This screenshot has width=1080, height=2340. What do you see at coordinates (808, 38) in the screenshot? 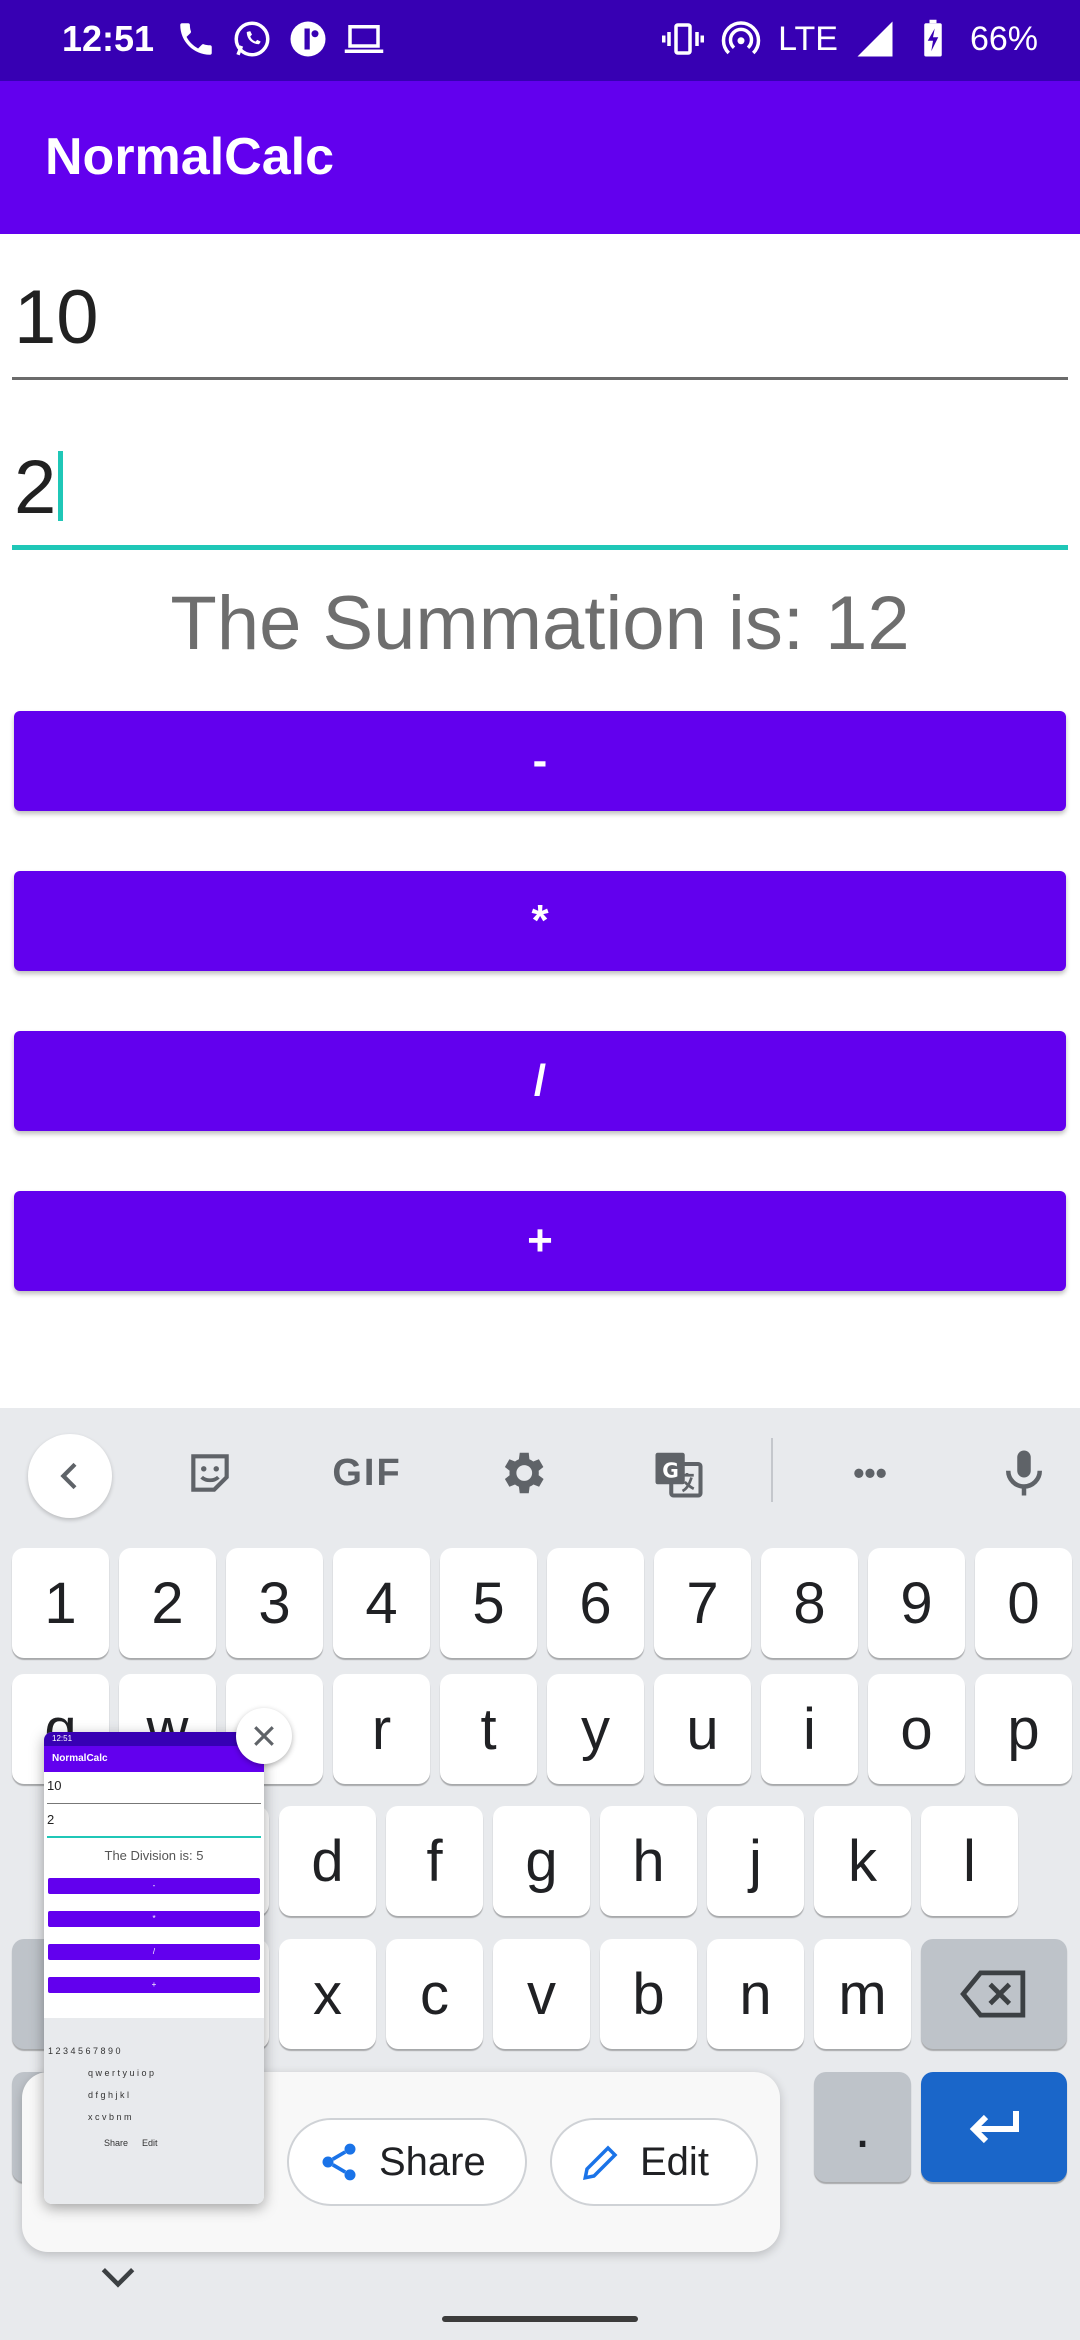
I see `network-type: LTE` at bounding box center [808, 38].